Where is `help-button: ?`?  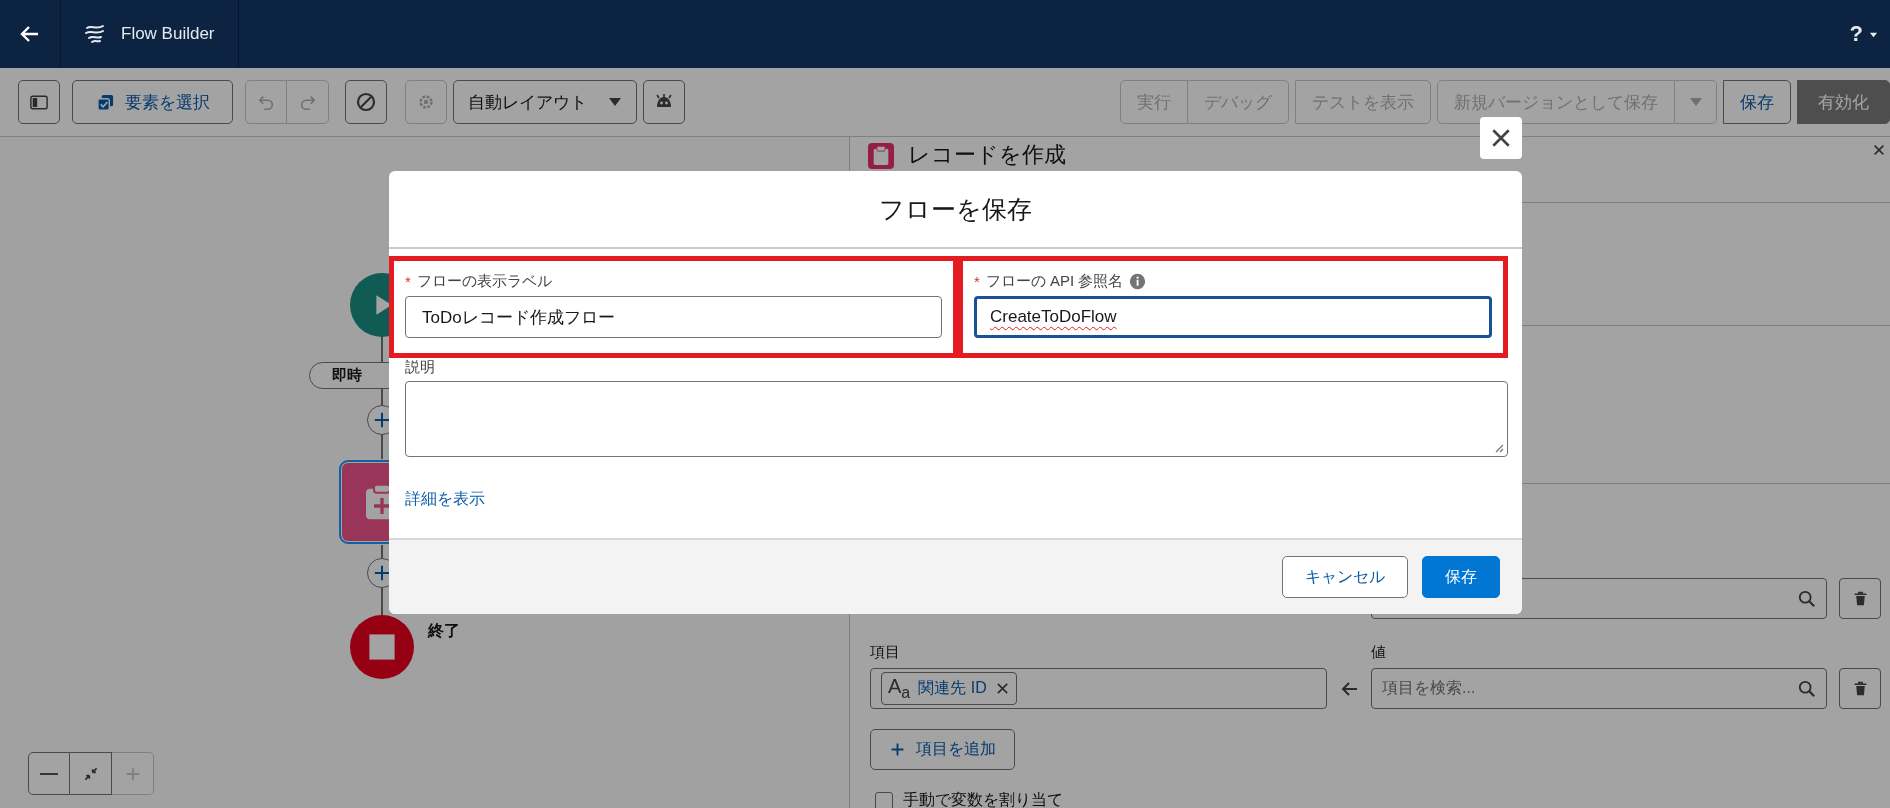
help-button: ? is located at coordinates (1863, 34).